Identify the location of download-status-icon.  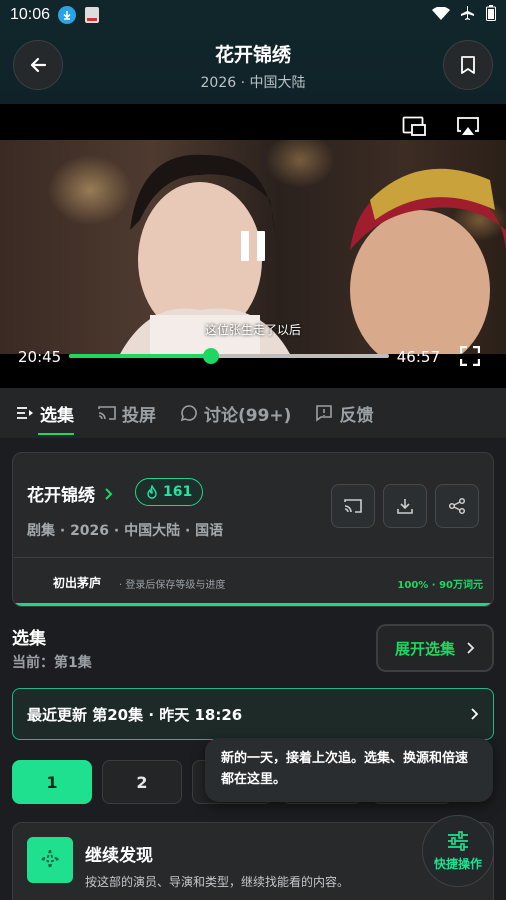
(67, 15).